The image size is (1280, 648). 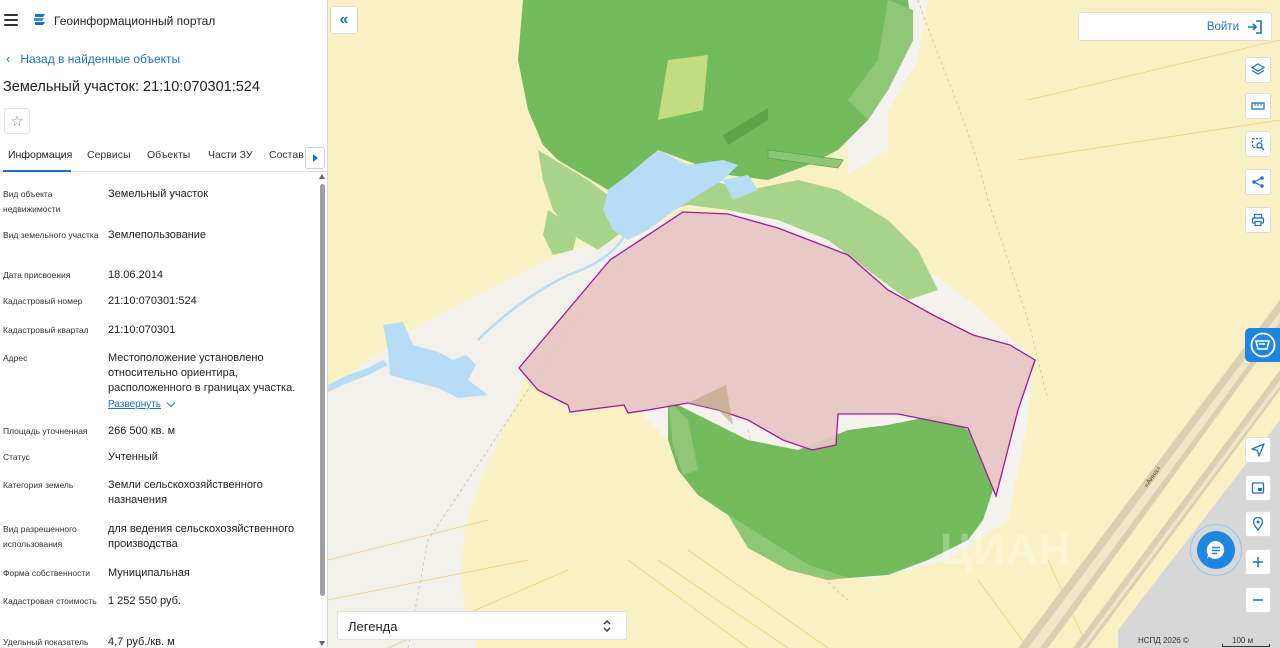 I want to click on property-label: Вид земельного участка, so click(x=51, y=235).